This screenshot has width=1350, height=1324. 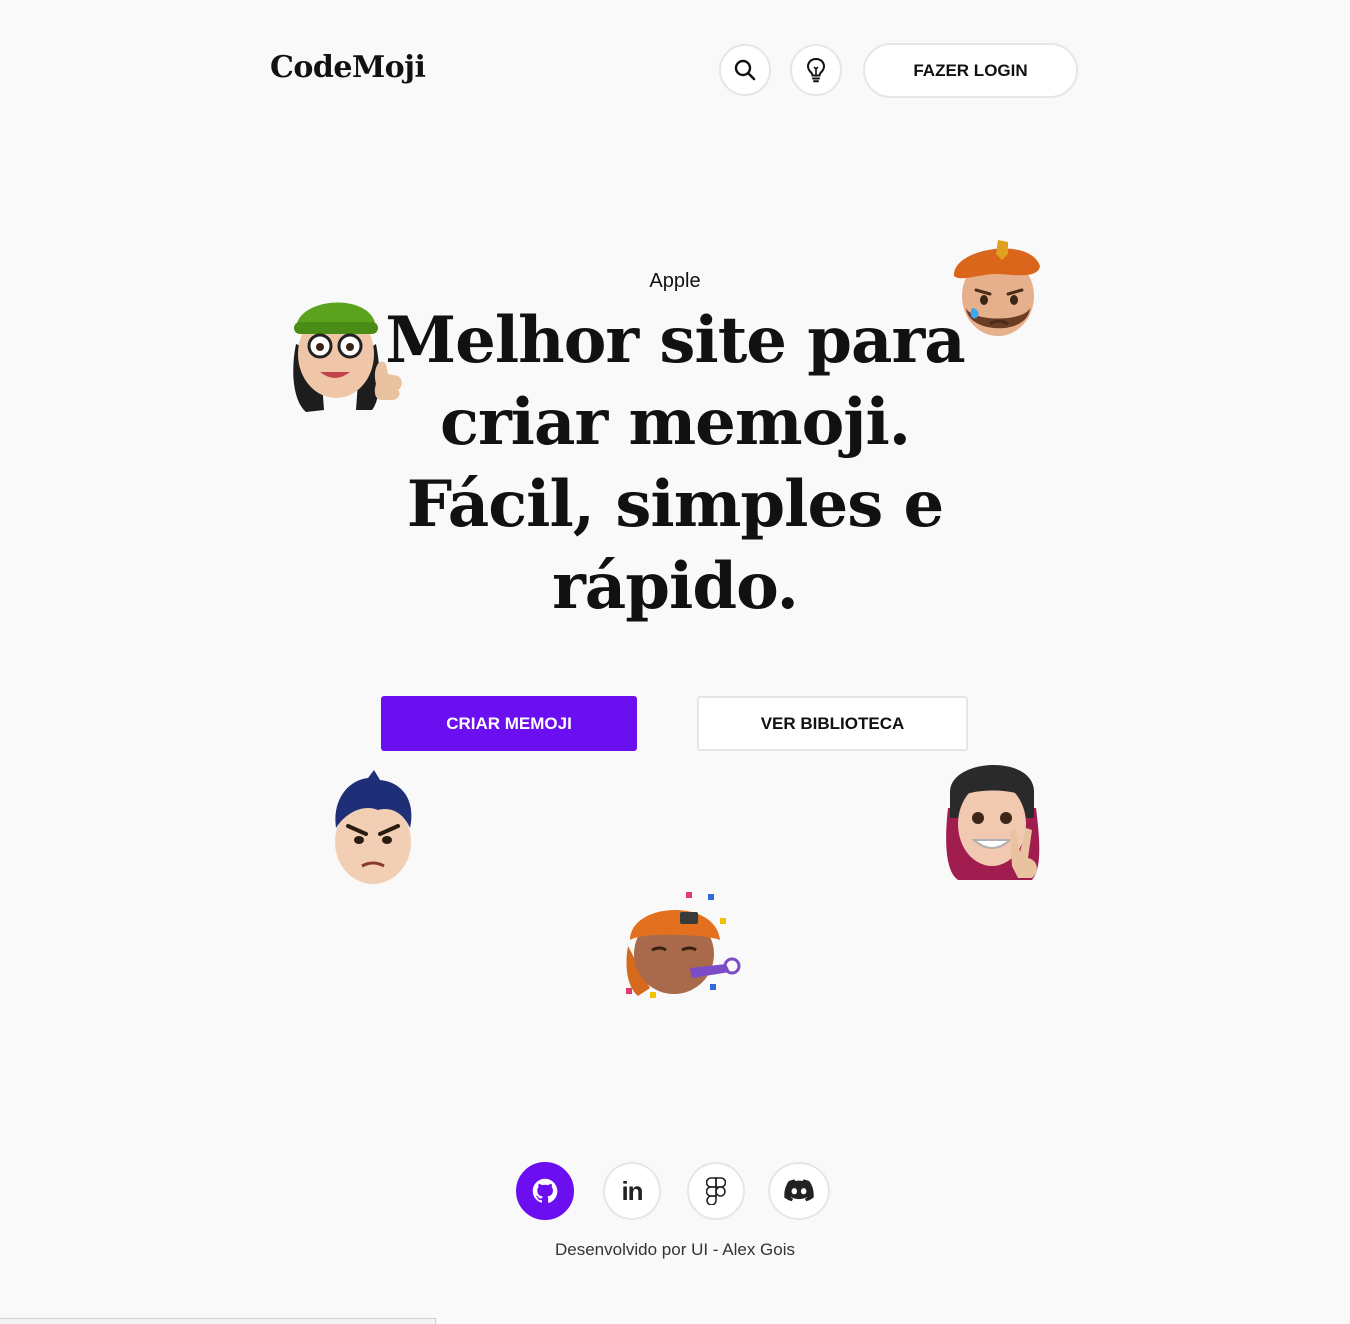 What do you see at coordinates (683, 945) in the screenshot?
I see `memoji-party-horn-orange-cap` at bounding box center [683, 945].